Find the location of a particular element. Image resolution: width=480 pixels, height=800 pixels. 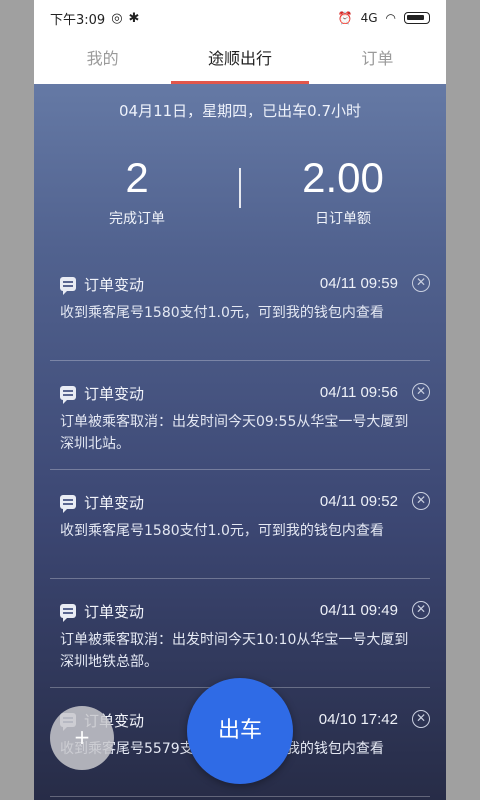

start-driving-button: 出车 is located at coordinates (240, 731).